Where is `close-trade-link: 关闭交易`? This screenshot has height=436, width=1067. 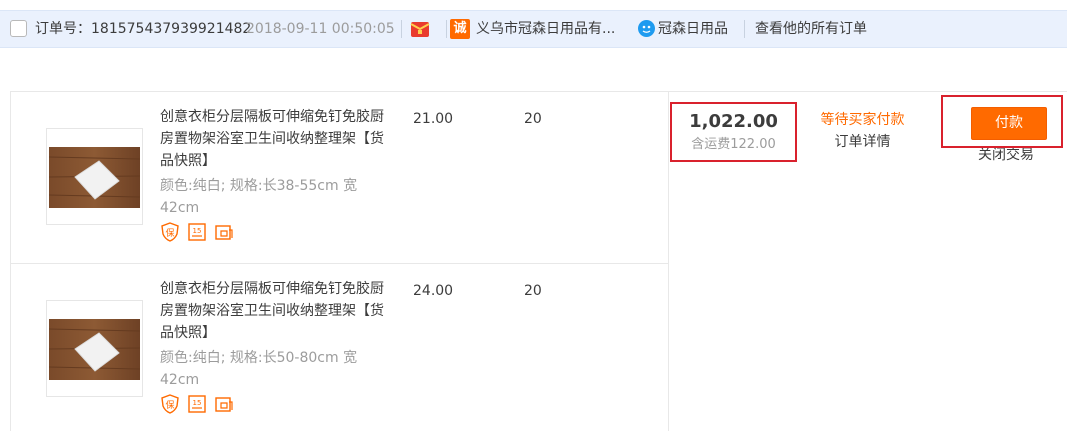 close-trade-link: 关闭交易 is located at coordinates (1006, 155).